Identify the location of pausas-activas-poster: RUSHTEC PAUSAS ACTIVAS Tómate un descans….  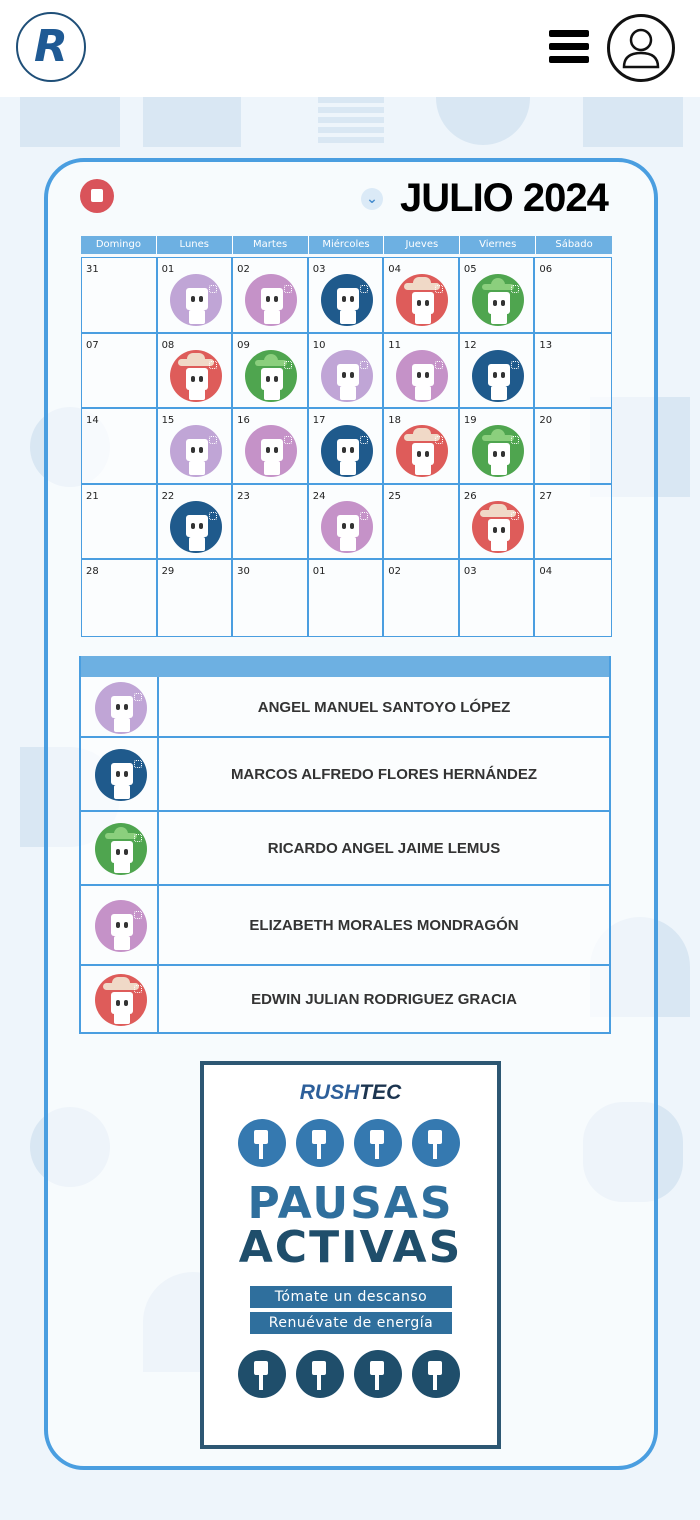
(350, 1255).